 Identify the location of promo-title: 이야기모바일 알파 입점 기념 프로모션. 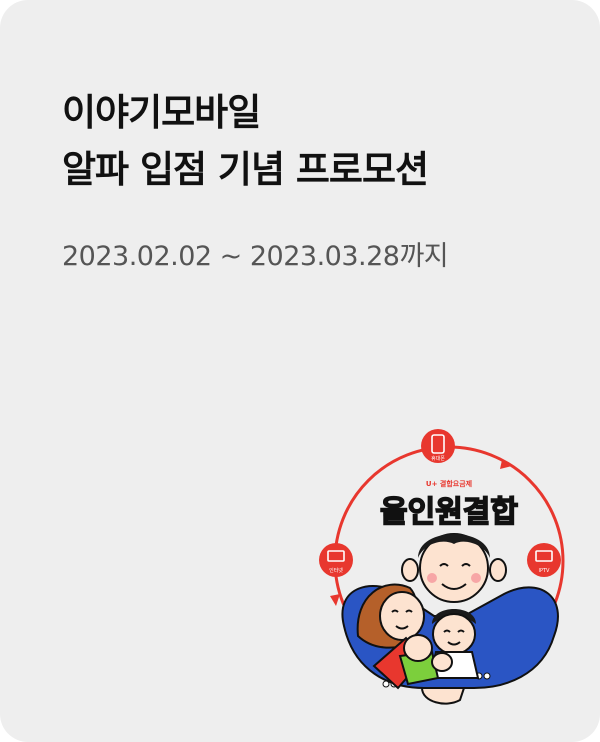
(322, 141).